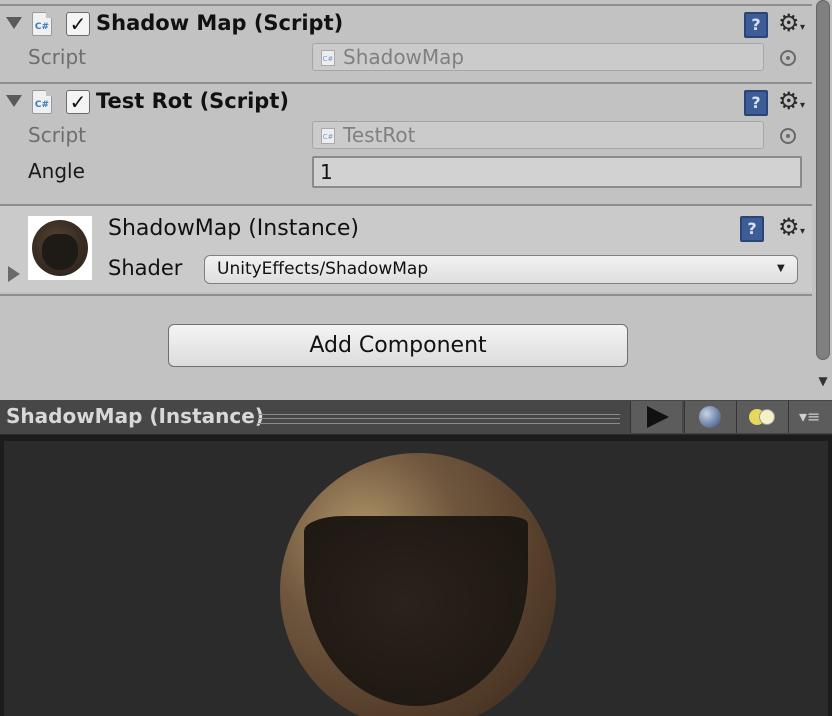 The image size is (832, 716). What do you see at coordinates (379, 135) in the screenshot?
I see `script-value: TestRot` at bounding box center [379, 135].